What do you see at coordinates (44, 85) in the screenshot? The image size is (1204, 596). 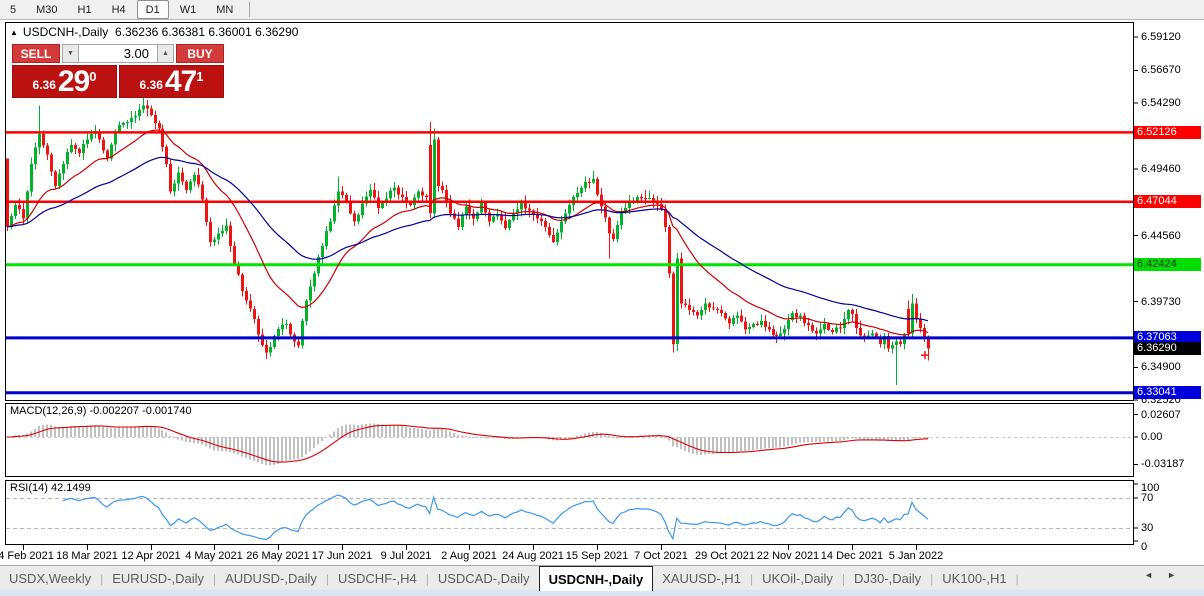 I see `sell-price-prefix: 6.36` at bounding box center [44, 85].